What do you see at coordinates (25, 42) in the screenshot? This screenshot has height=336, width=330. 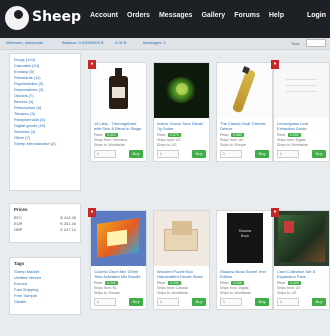 I see `welcome-text: Welcome, sheepuser` at bounding box center [25, 42].